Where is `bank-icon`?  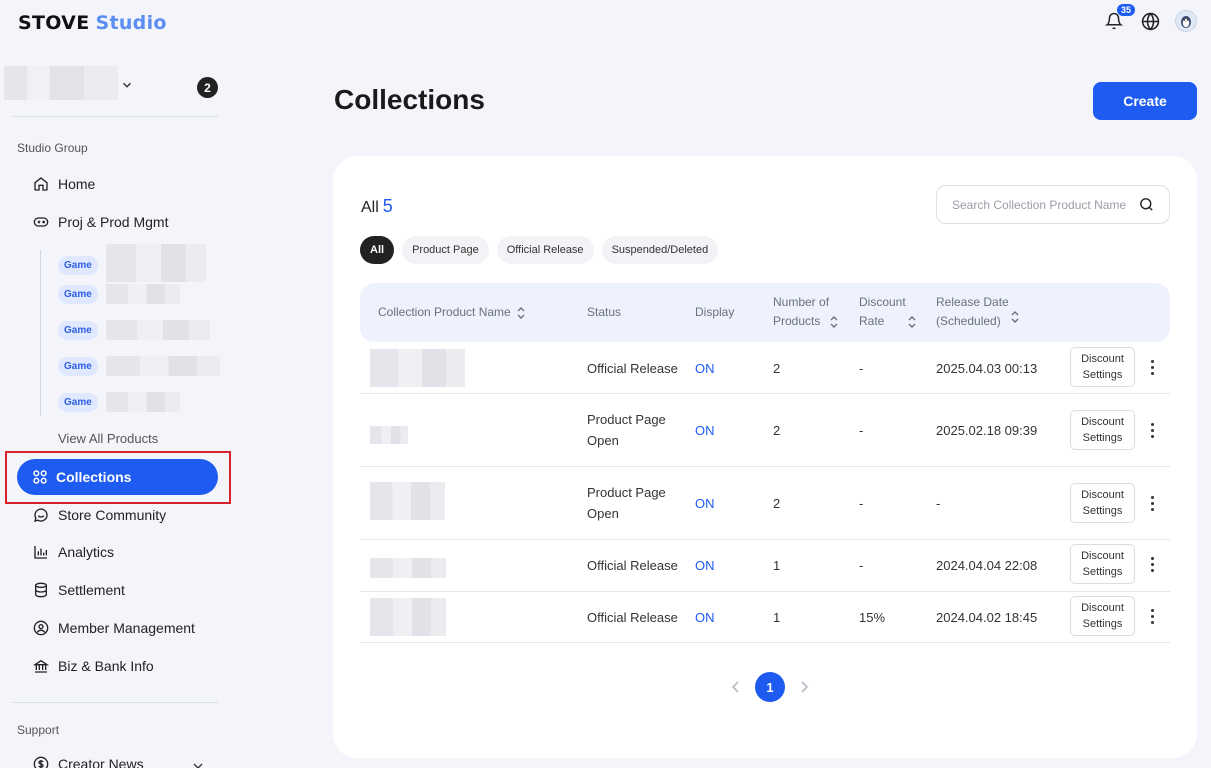
bank-icon is located at coordinates (41, 666).